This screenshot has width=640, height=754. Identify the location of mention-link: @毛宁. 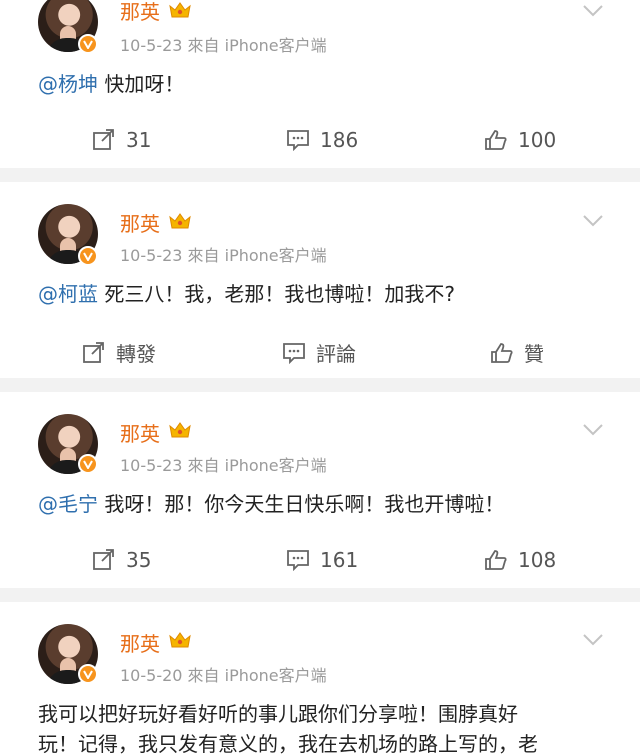
(68, 504).